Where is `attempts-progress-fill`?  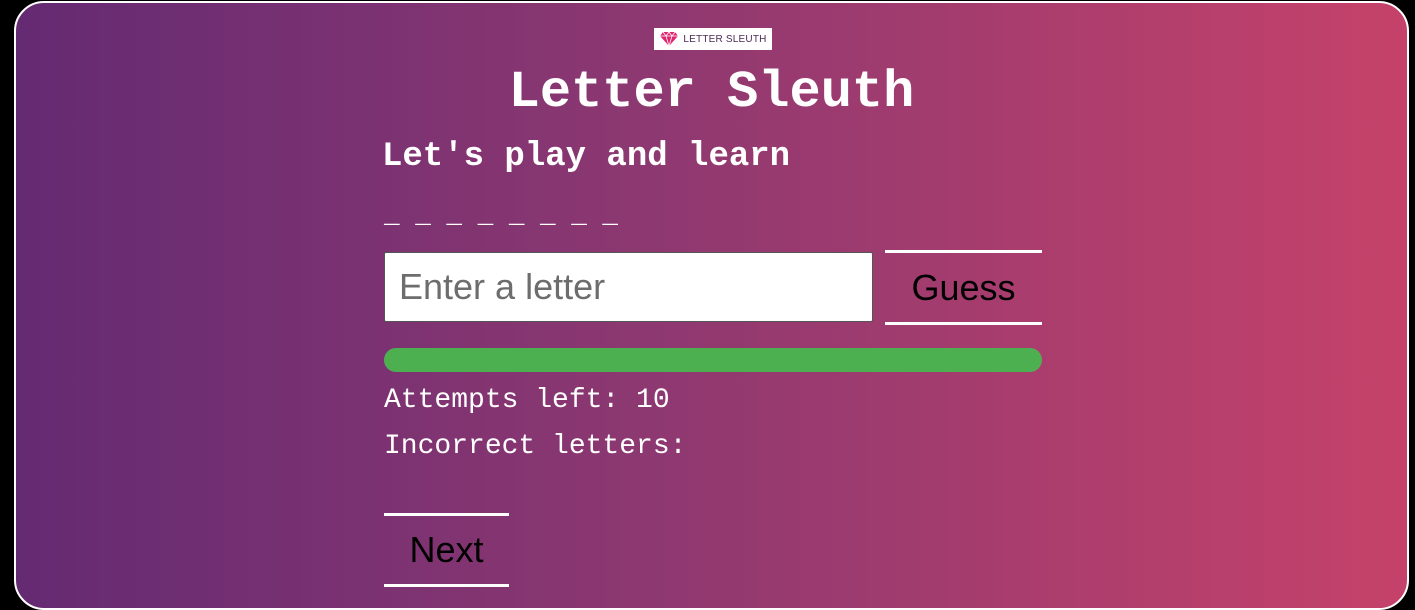
attempts-progress-fill is located at coordinates (713, 360).